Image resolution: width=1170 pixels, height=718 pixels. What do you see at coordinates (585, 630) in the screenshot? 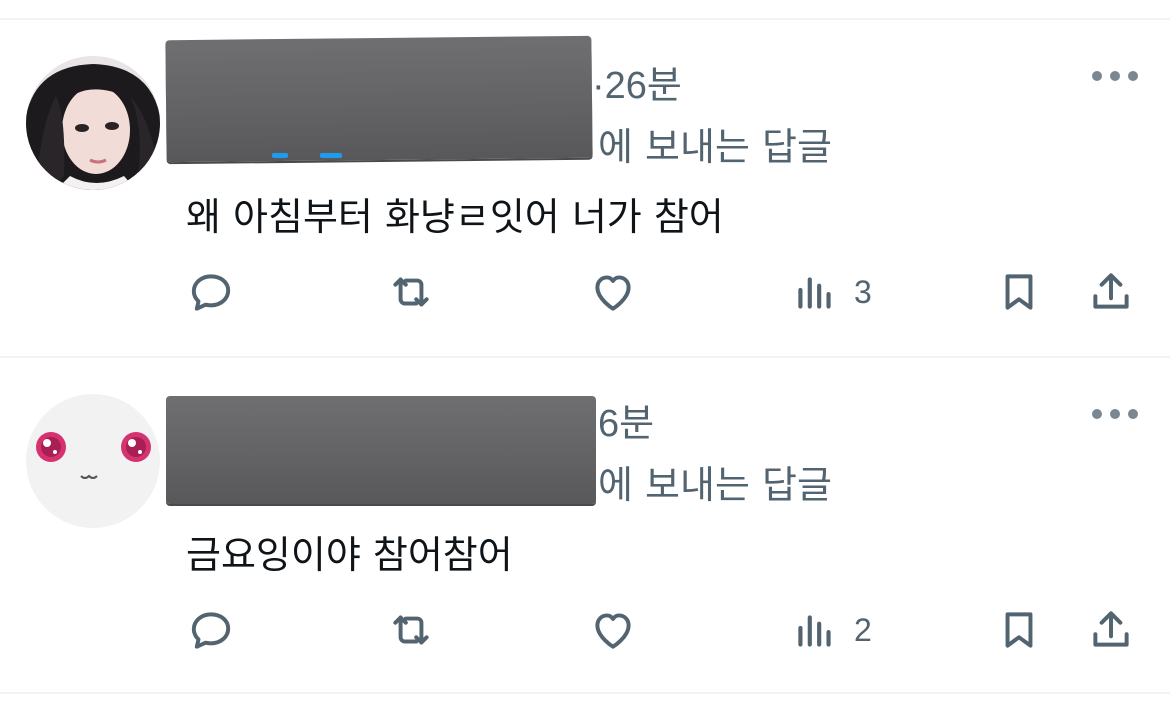
I see `tweet-actions: 2` at bounding box center [585, 630].